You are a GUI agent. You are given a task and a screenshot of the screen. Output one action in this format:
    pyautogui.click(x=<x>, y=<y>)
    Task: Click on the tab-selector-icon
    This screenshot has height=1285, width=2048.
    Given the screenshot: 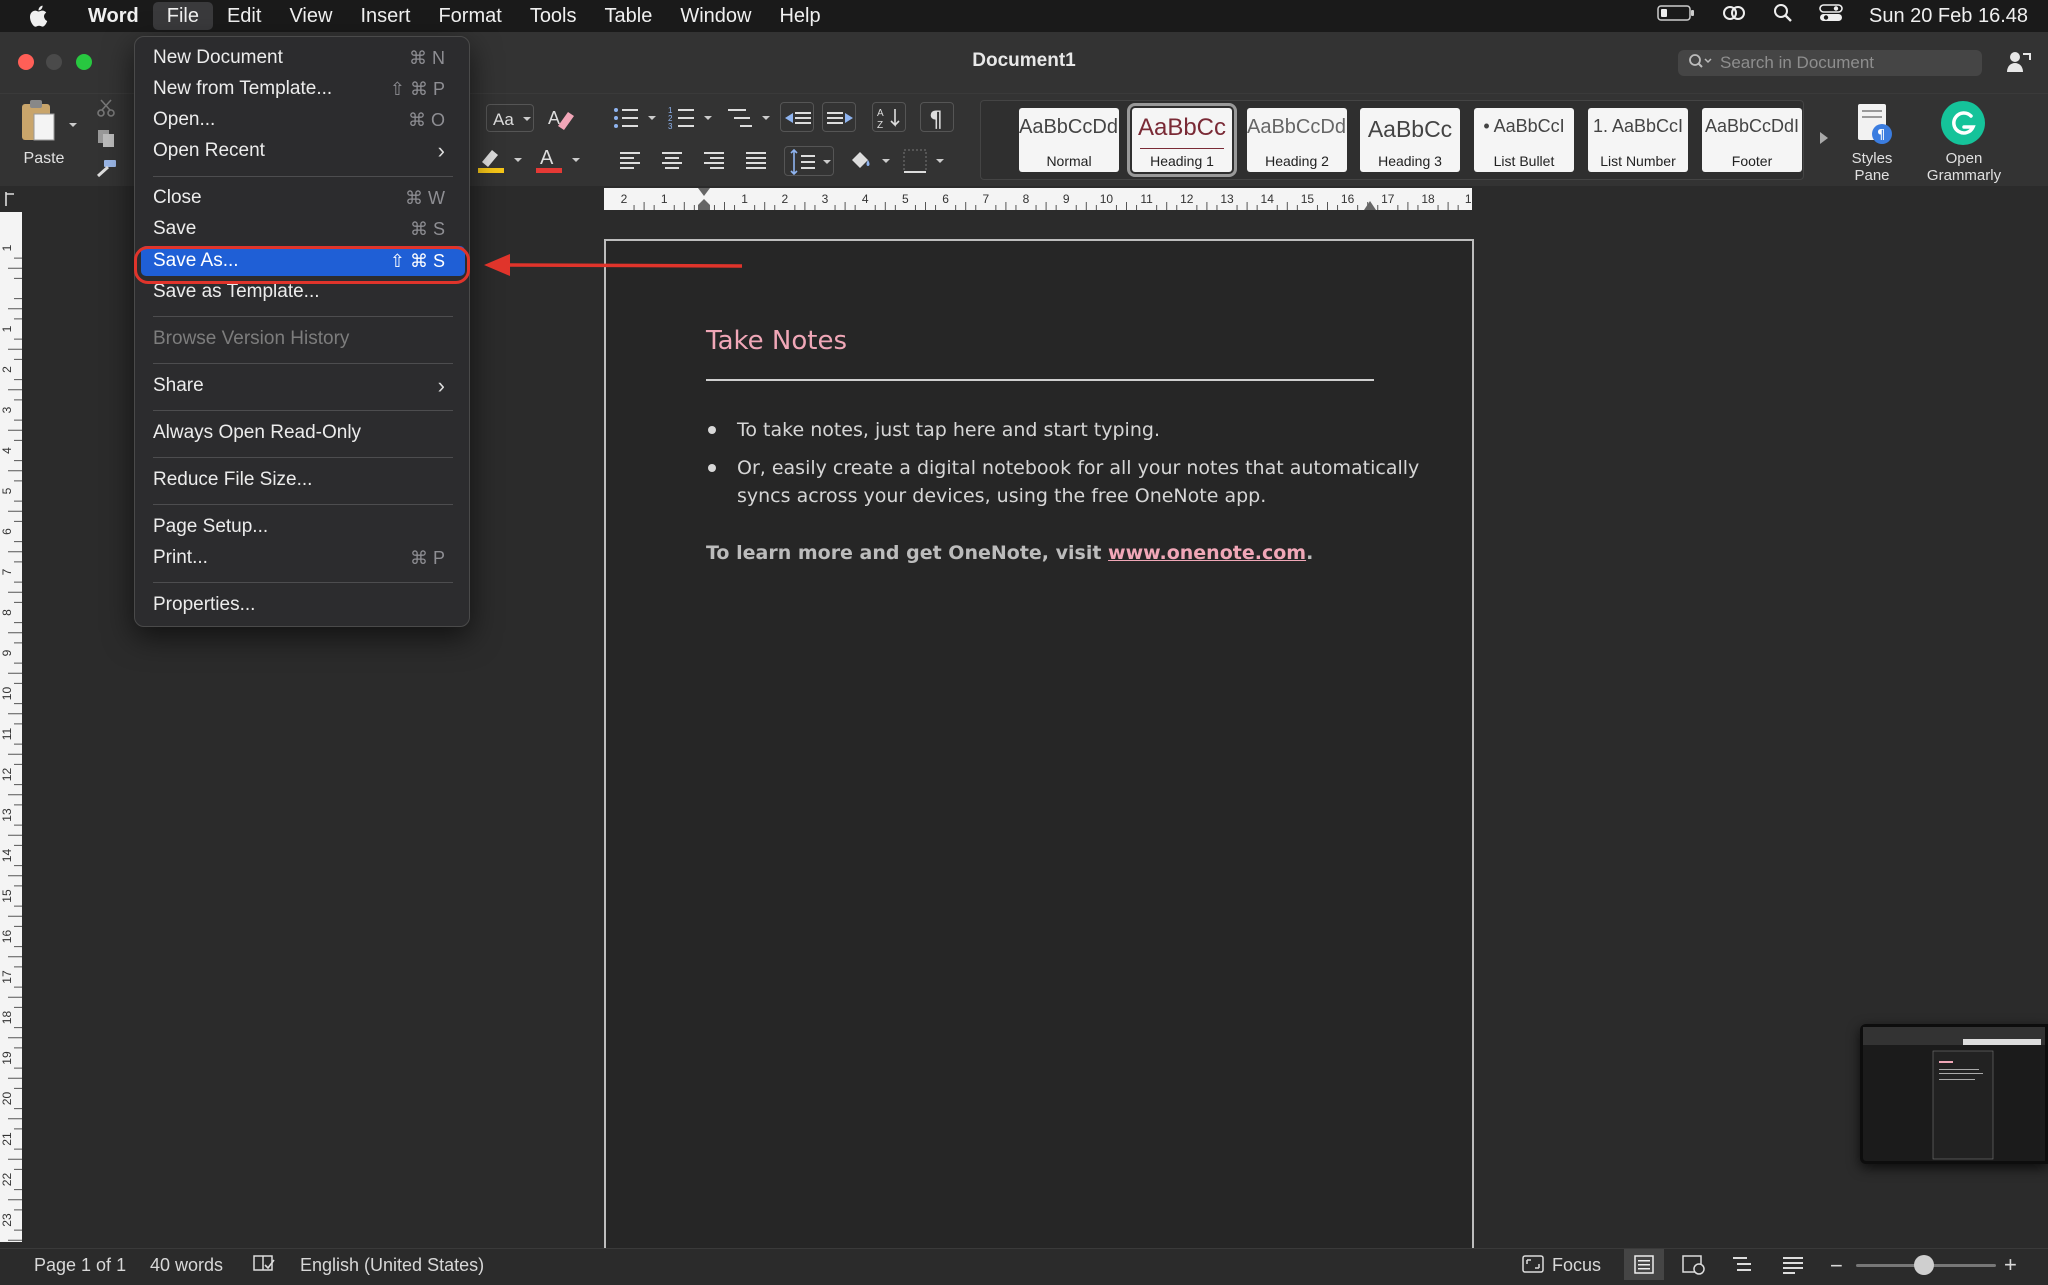 What is the action you would take?
    pyautogui.click(x=10, y=201)
    